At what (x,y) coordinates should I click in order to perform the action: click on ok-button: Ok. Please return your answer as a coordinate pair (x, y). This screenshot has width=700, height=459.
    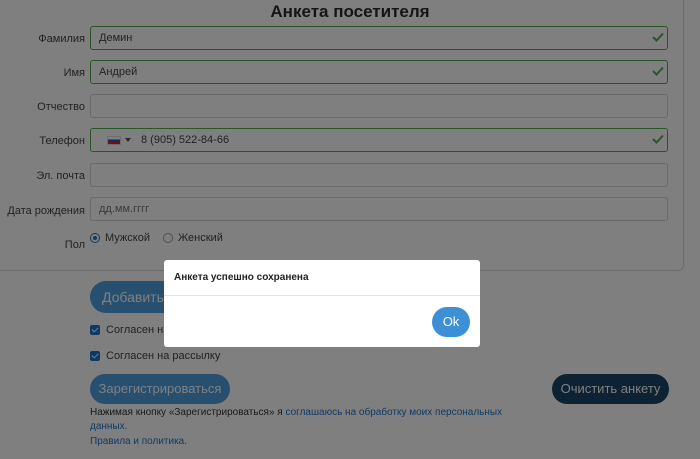
    Looking at the image, I should click on (451, 322).